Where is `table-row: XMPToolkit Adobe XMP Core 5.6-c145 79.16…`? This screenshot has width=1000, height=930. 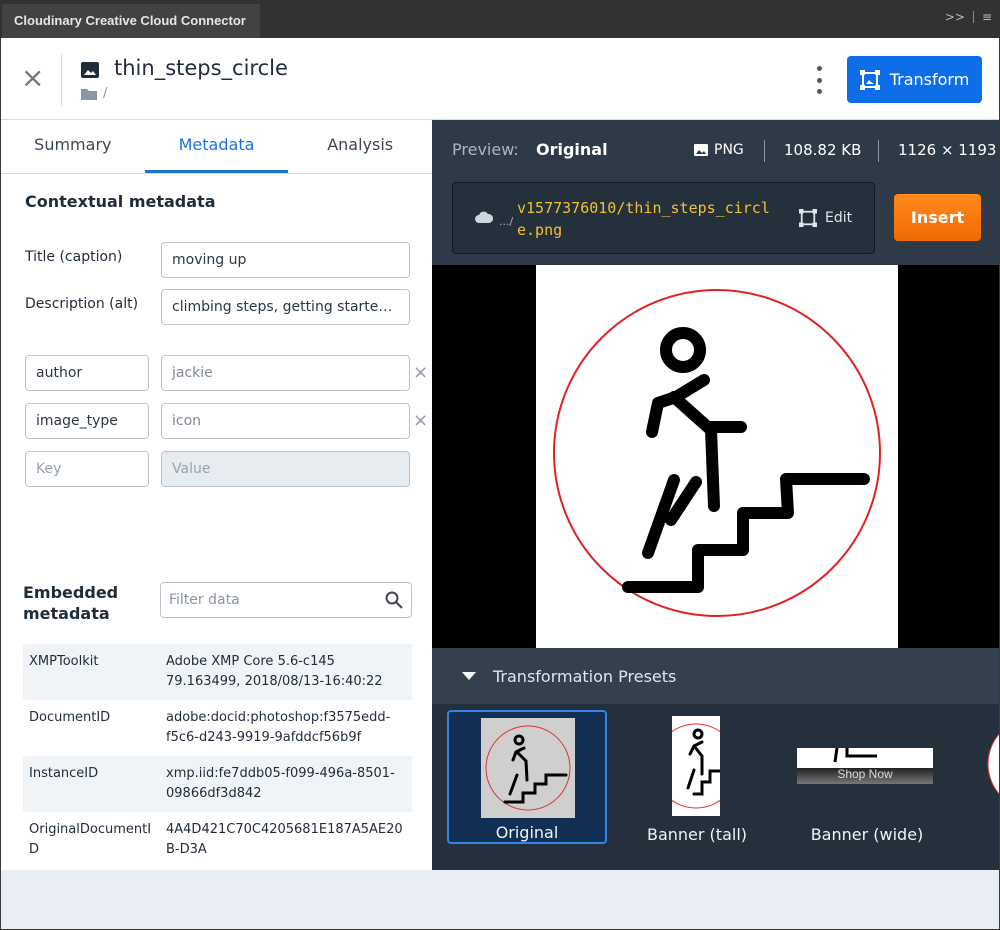
table-row: XMPToolkit Adobe XMP Core 5.6-c145 79.16… is located at coordinates (217, 672).